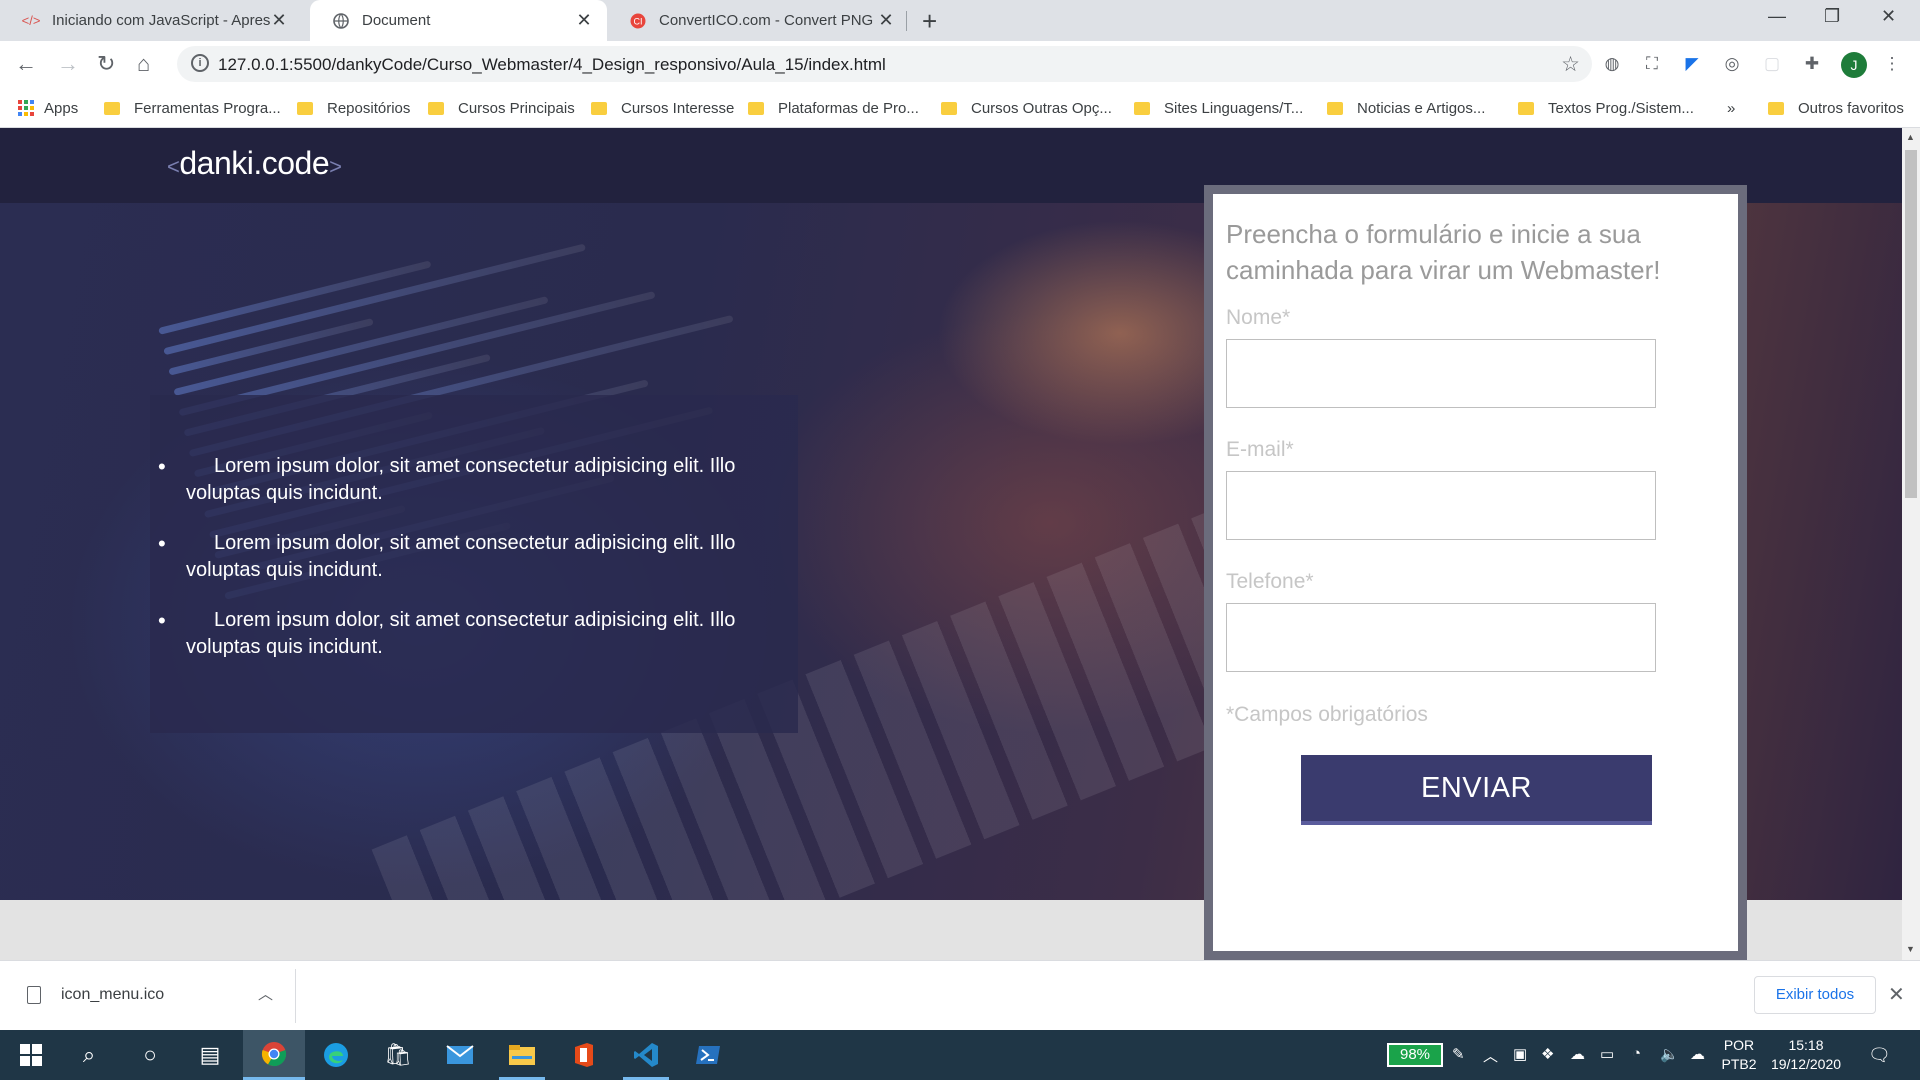  Describe the element at coordinates (1577, 1054) in the screenshot. I see `onedrive-icon: ☁` at that location.